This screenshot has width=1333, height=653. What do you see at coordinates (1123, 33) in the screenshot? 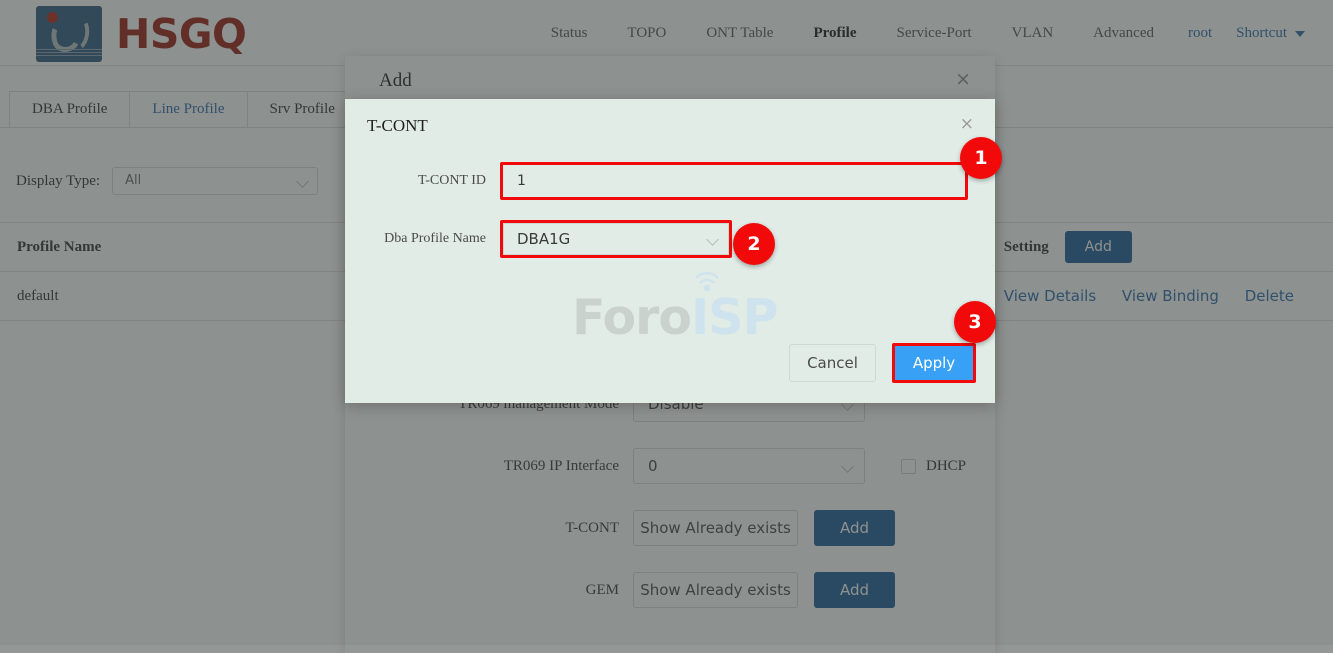
I see `nav-item-advanced: Advanced` at bounding box center [1123, 33].